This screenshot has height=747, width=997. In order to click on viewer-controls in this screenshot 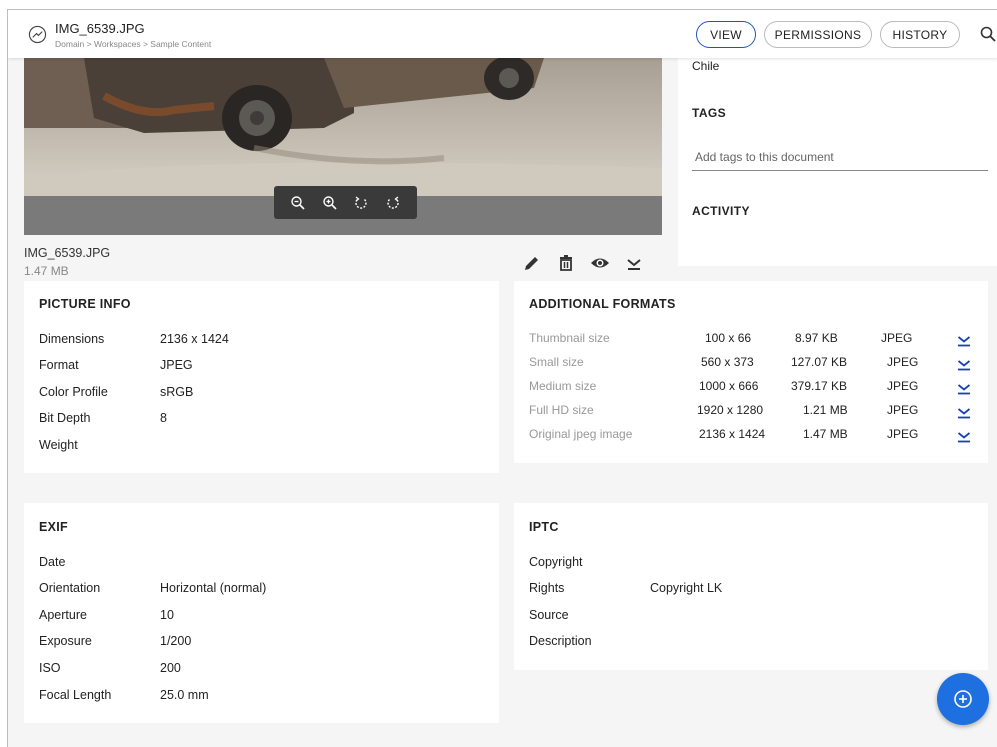, I will do `click(345, 202)`.